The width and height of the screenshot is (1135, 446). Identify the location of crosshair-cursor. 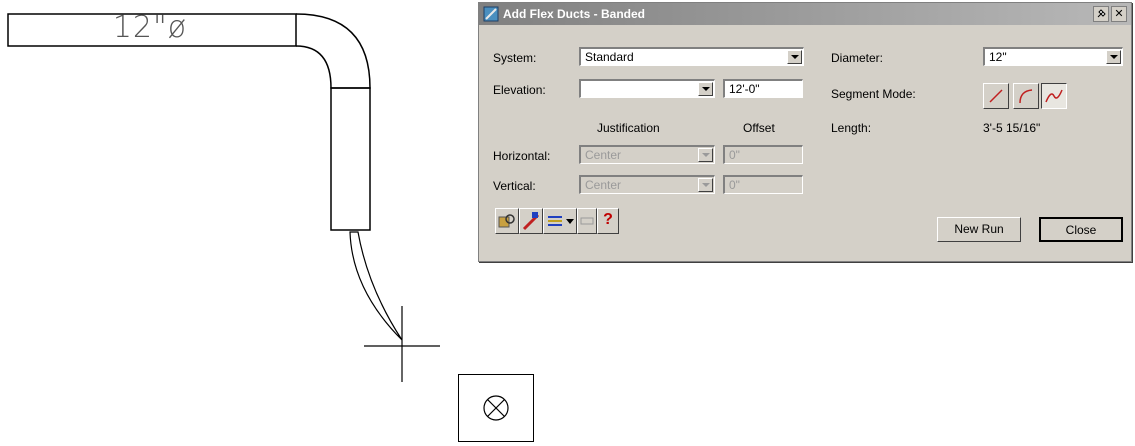
(402, 344).